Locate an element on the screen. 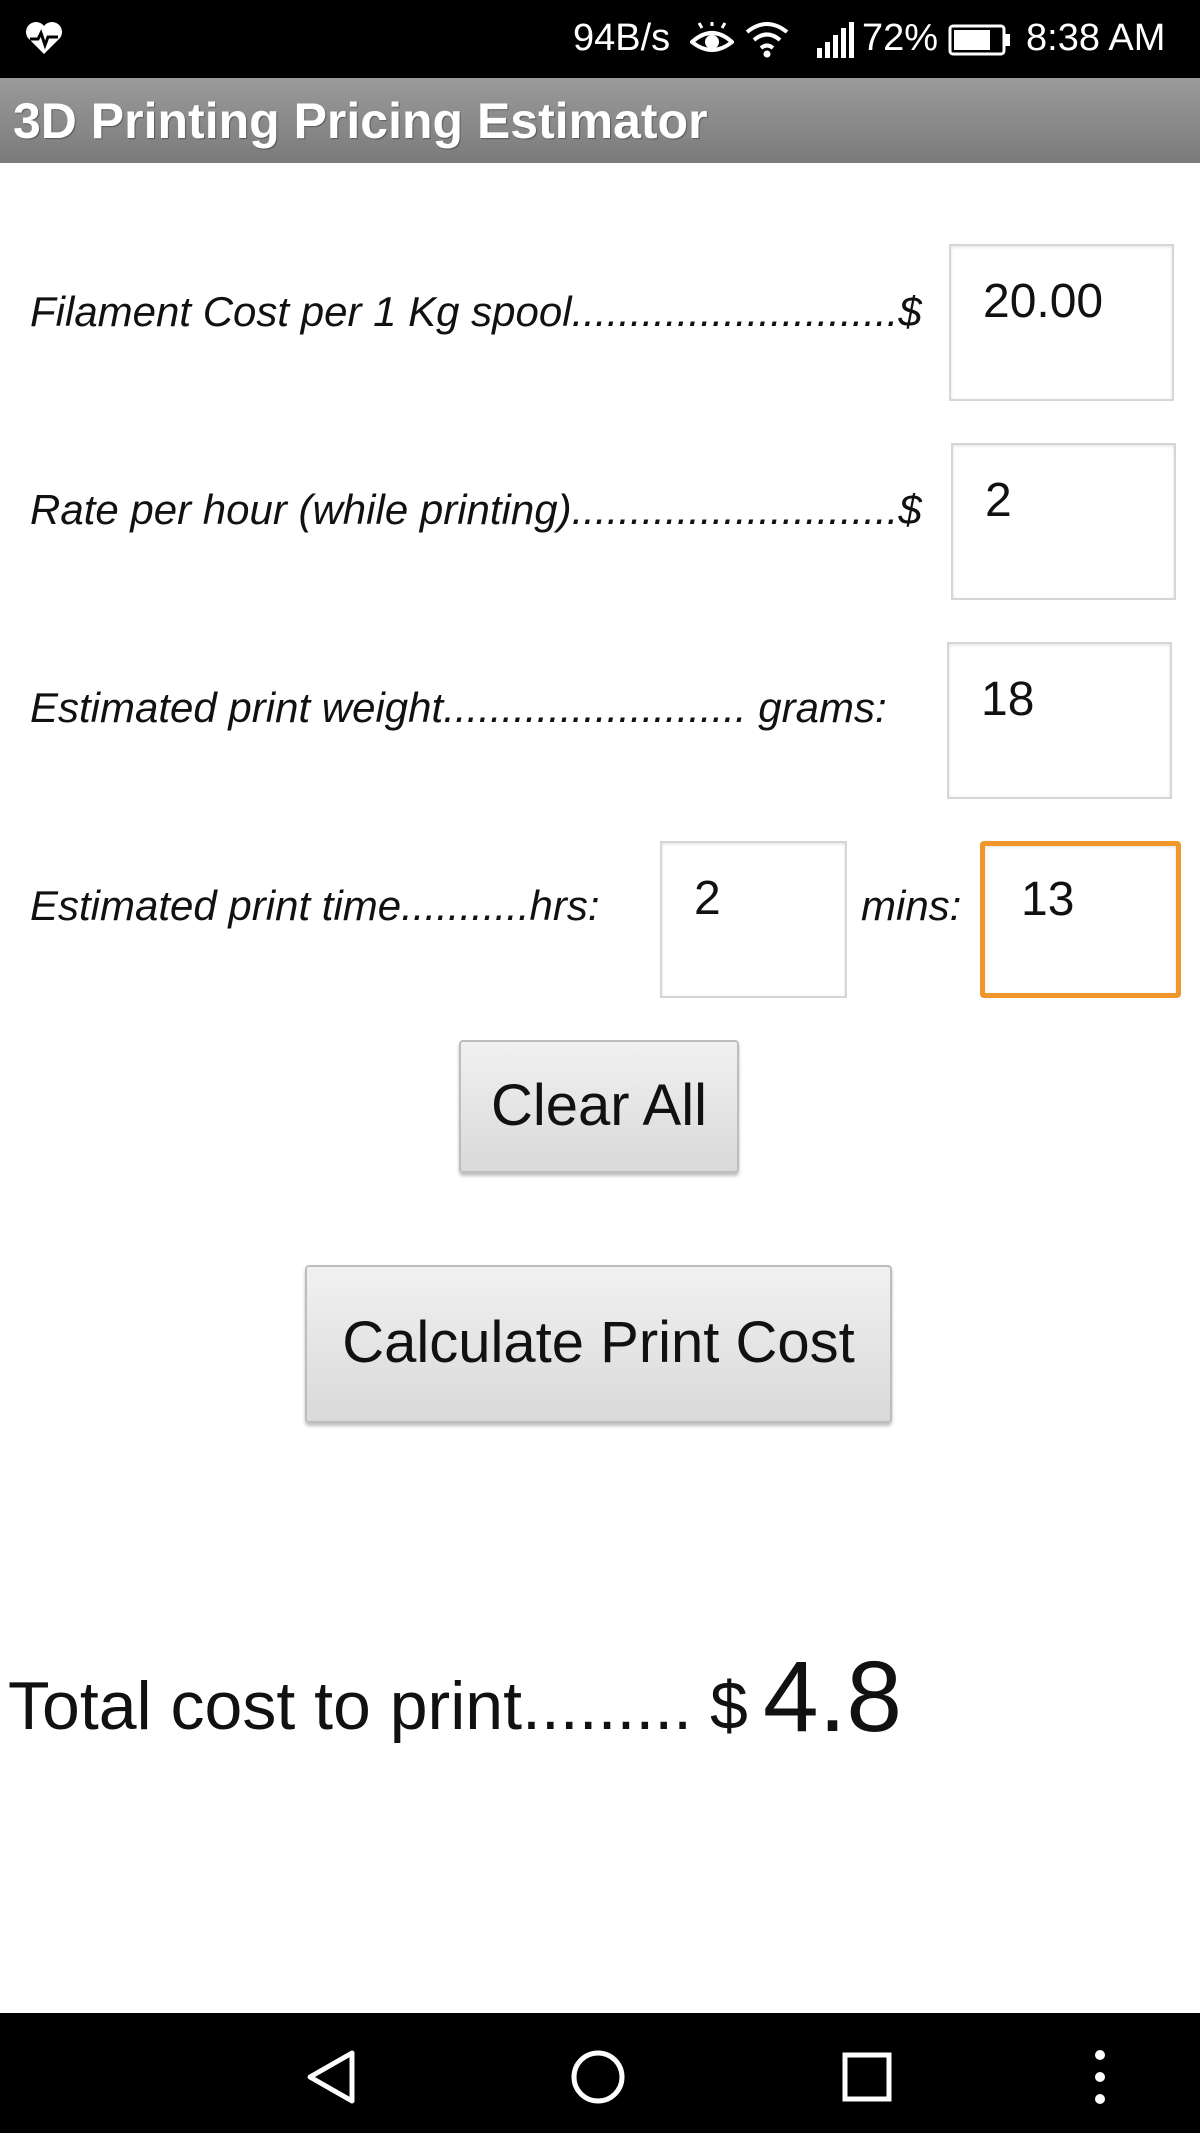  status-bar: 94B/s 72% 8:38 AM is located at coordinates (600, 39).